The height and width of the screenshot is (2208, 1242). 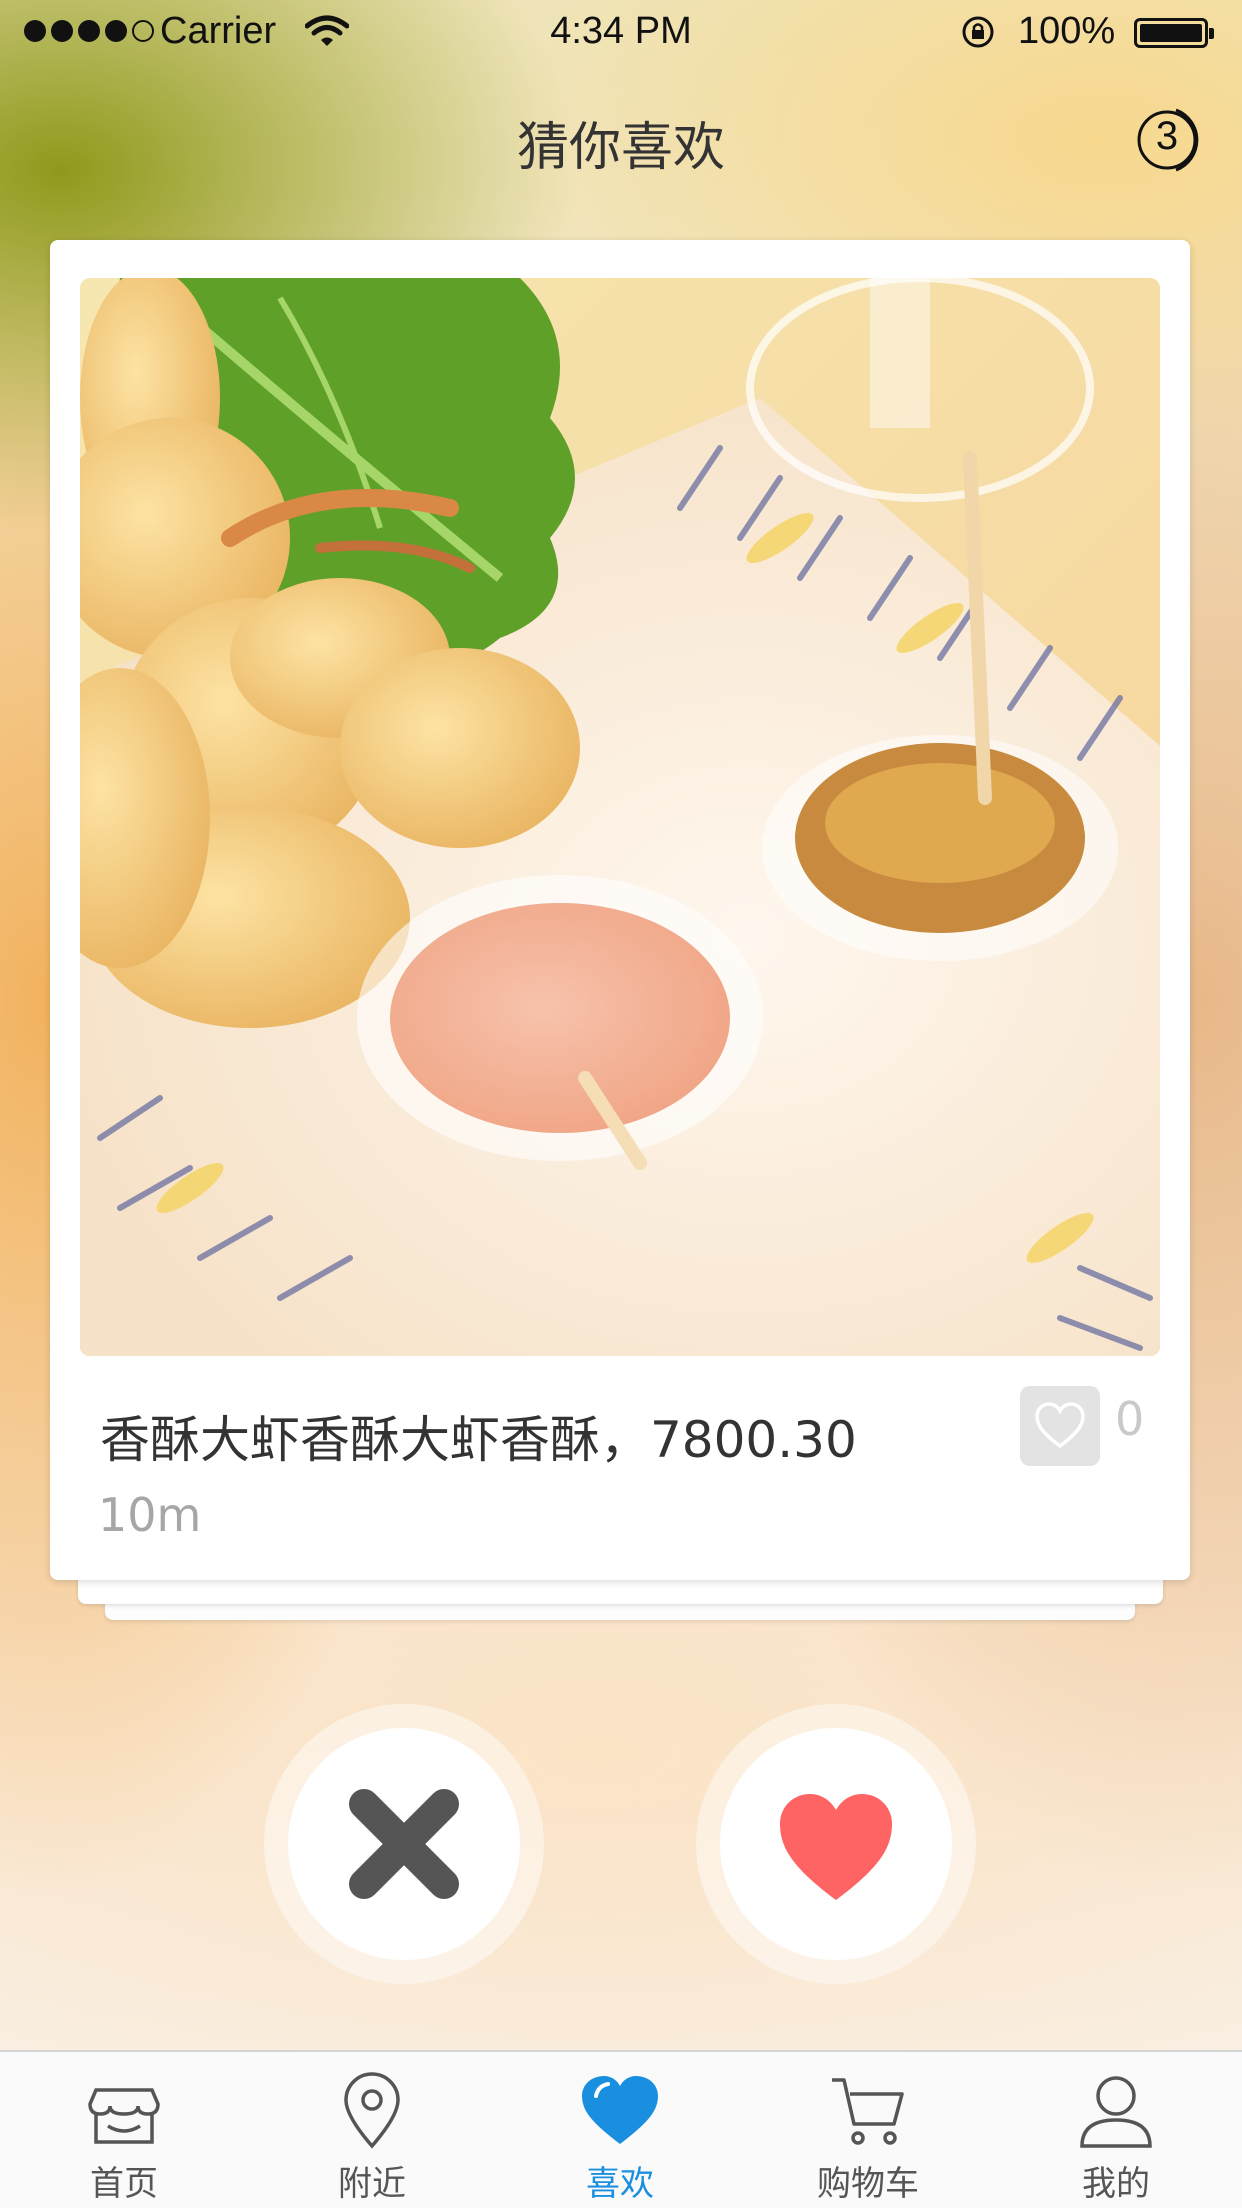 What do you see at coordinates (620, 148) in the screenshot?
I see `page-title: 猜你喜欢` at bounding box center [620, 148].